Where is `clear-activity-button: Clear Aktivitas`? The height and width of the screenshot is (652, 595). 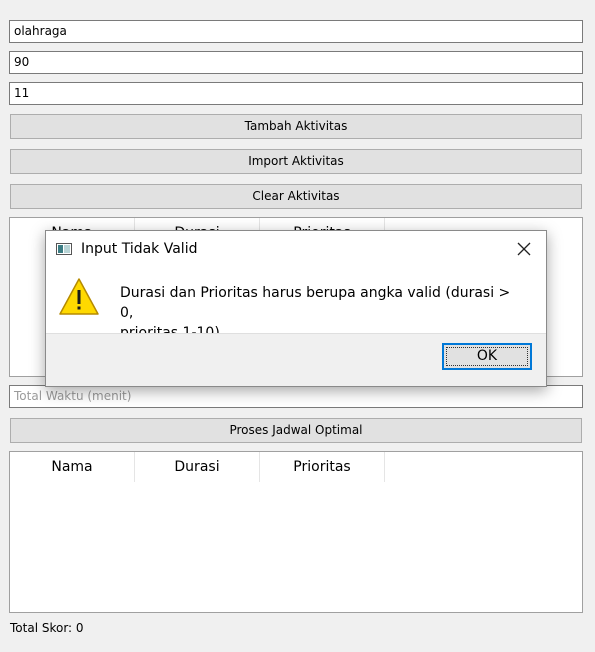
clear-activity-button: Clear Aktivitas is located at coordinates (296, 196).